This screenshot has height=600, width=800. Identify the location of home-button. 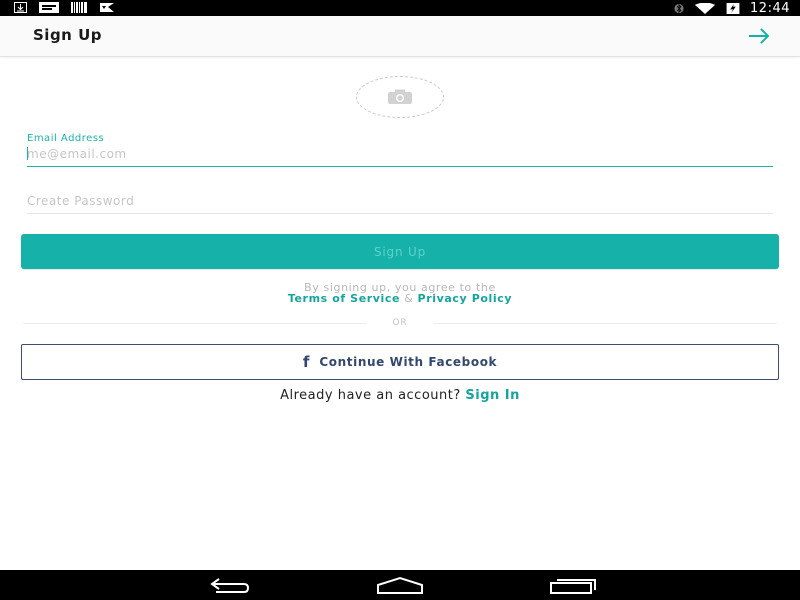
(400, 585).